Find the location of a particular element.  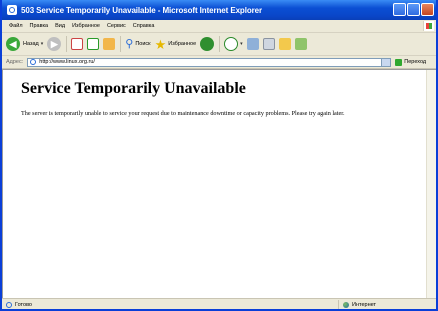

go-button: Переход is located at coordinates (415, 62).